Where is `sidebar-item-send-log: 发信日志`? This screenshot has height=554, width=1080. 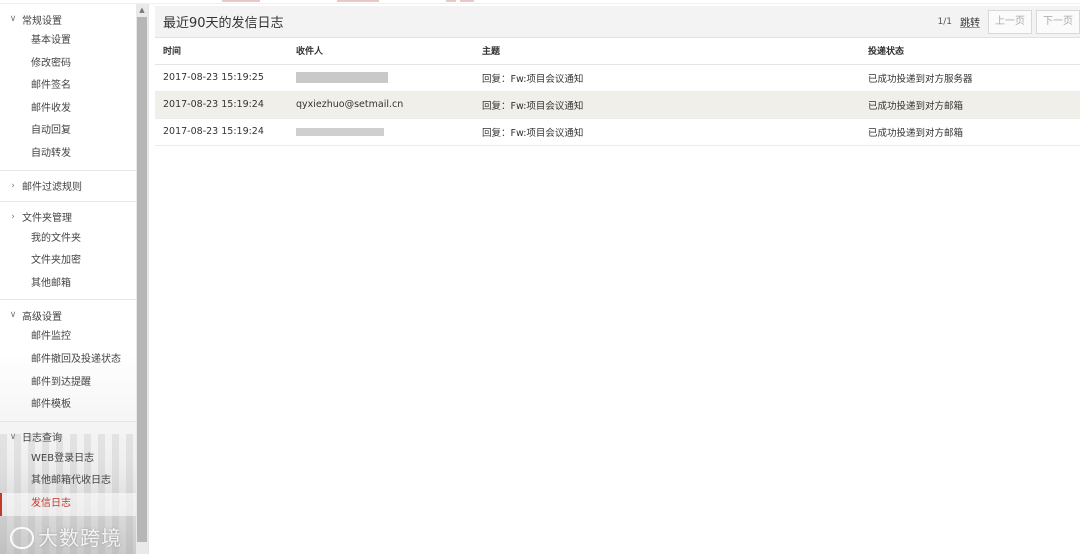 sidebar-item-send-log: 发信日志 is located at coordinates (68, 504).